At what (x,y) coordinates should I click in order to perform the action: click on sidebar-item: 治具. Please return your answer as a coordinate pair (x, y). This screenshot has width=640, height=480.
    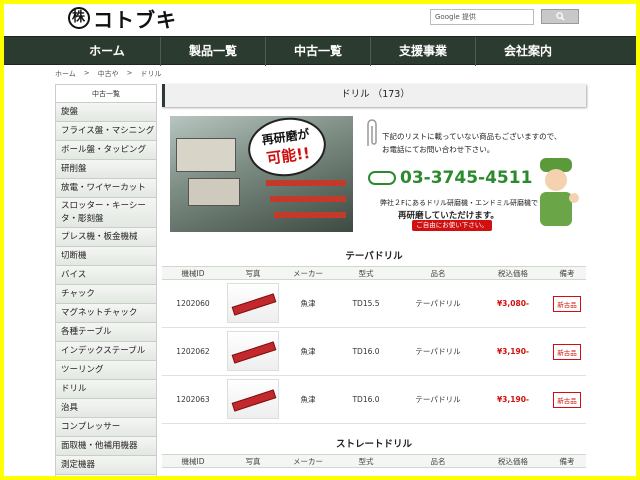
    Looking at the image, I should click on (106, 408).